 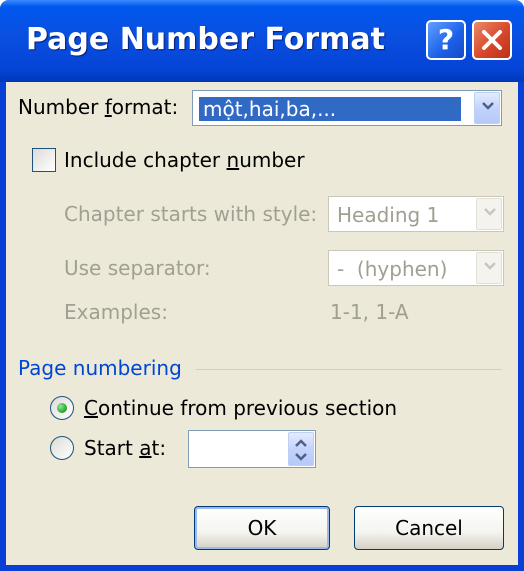 What do you see at coordinates (388, 215) in the screenshot?
I see `chapter-style-value: Heading 1` at bounding box center [388, 215].